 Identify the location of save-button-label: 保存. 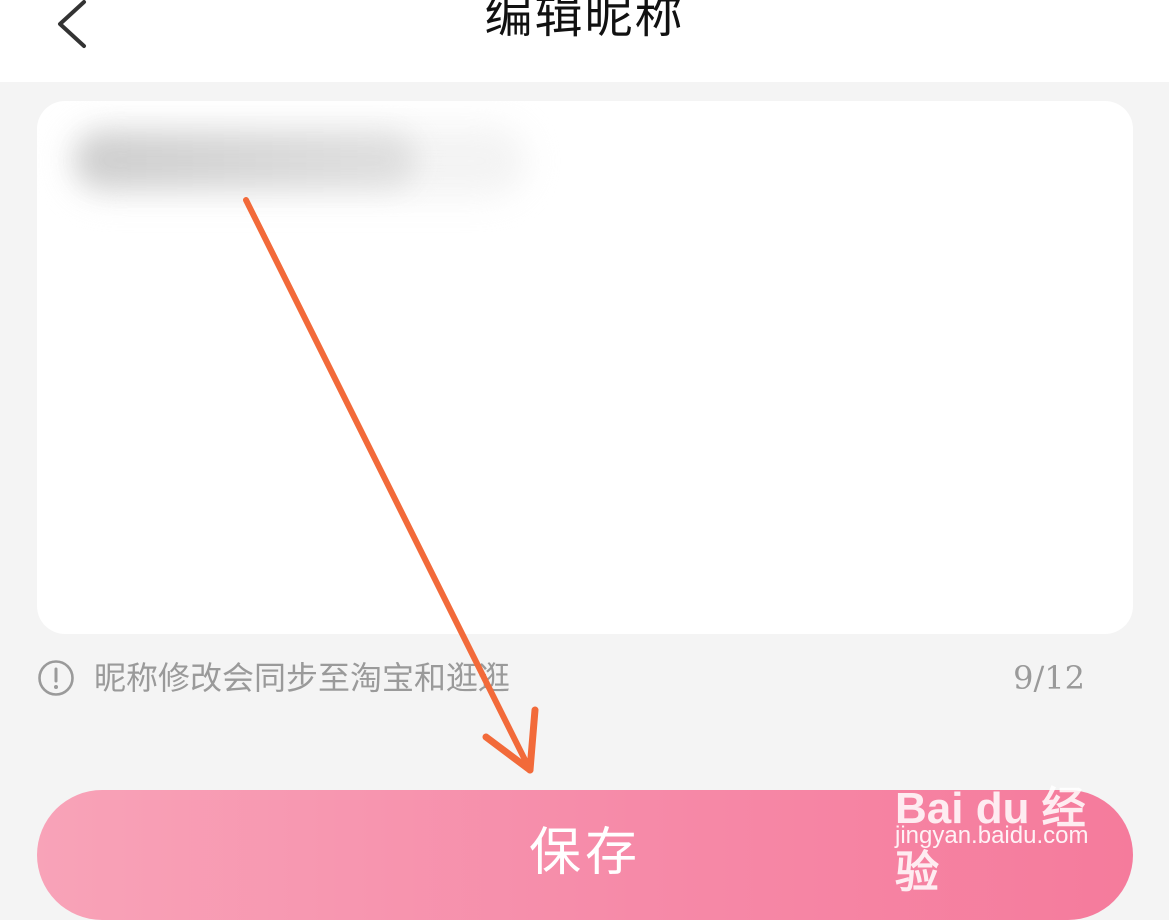
(584, 853).